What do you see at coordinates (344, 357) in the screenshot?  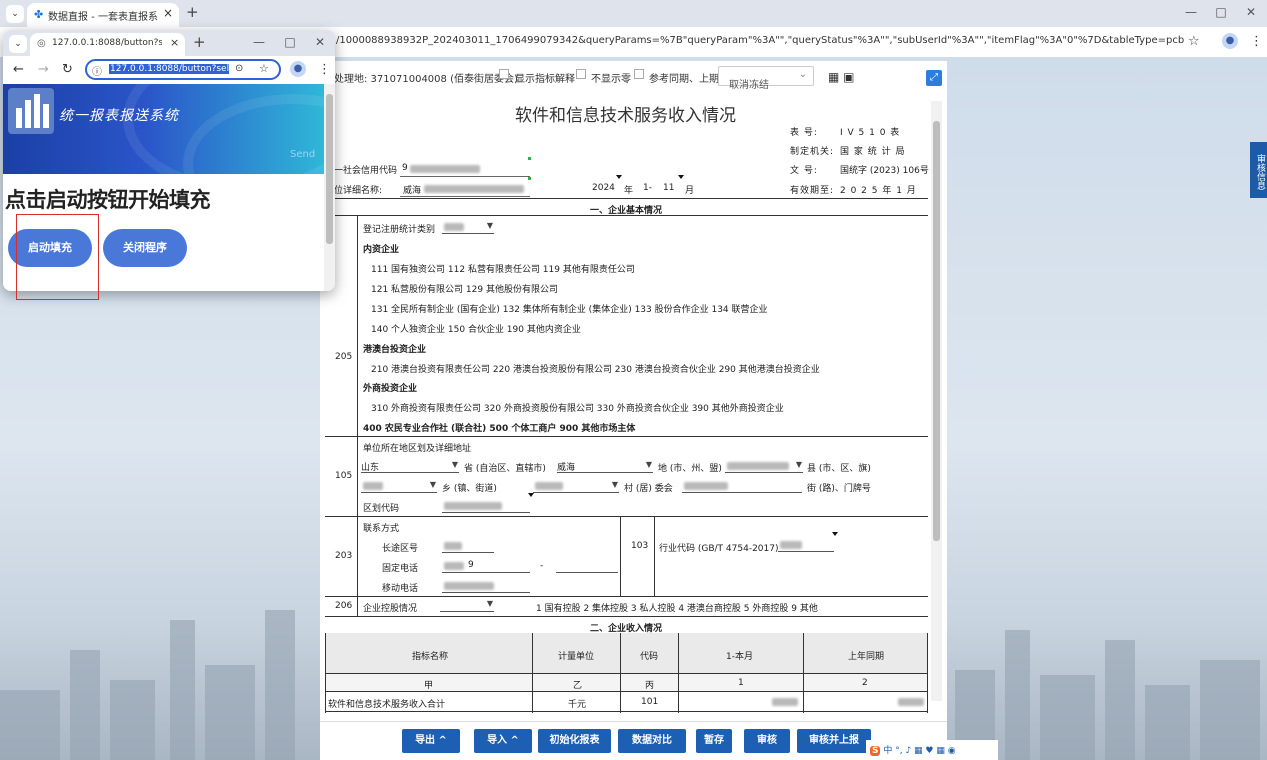 I see `reg-type-code: 205` at bounding box center [344, 357].